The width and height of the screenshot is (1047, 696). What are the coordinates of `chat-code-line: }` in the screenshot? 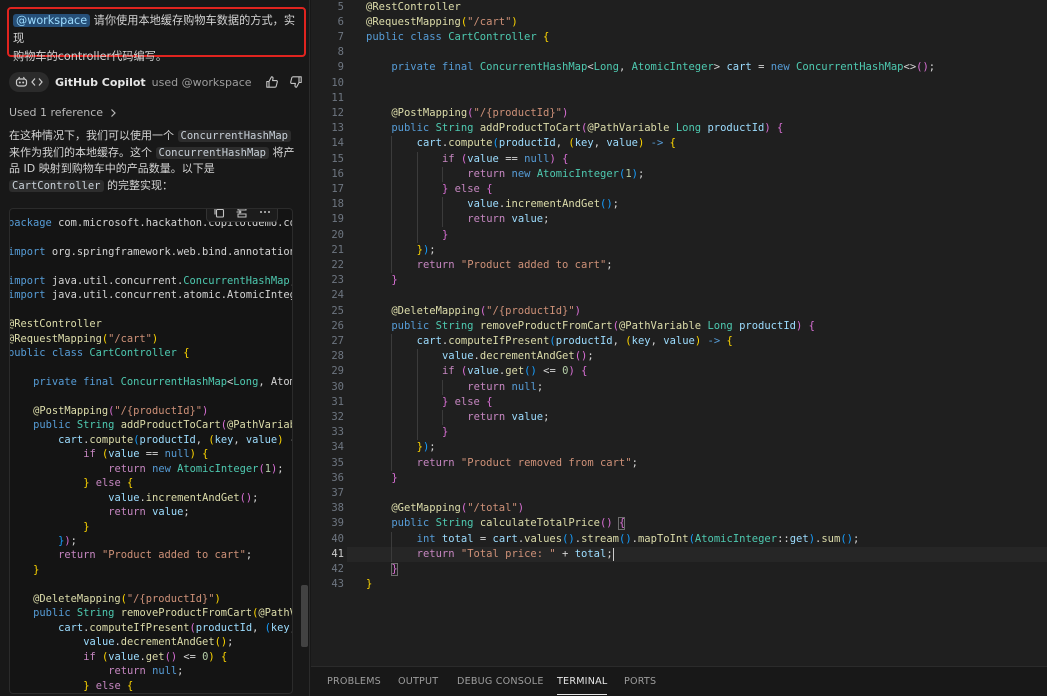 It's located at (36, 569).